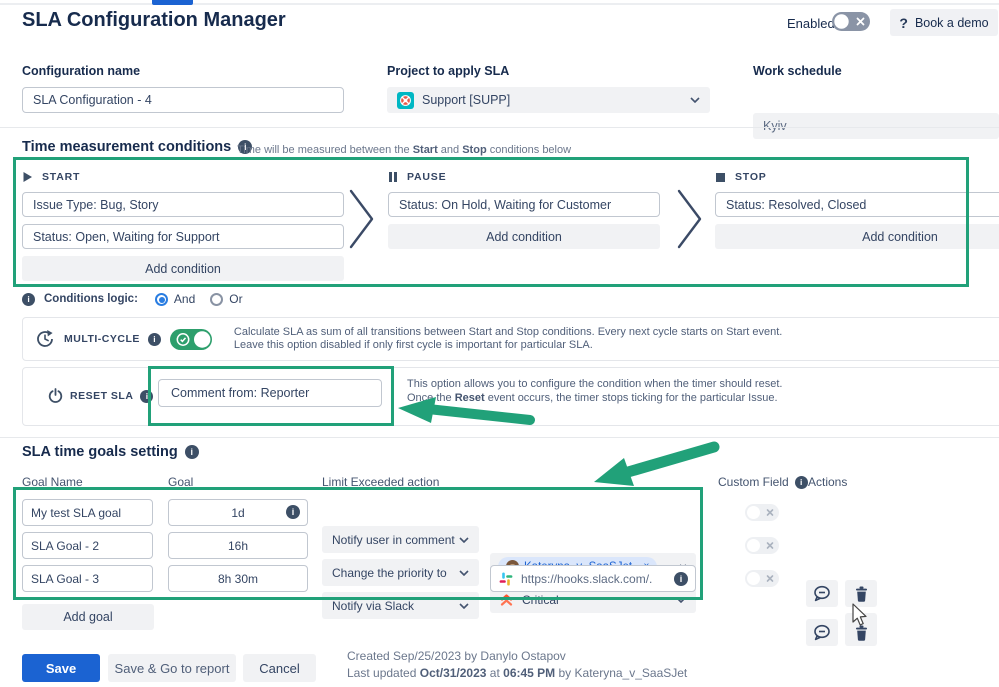  Describe the element at coordinates (172, 2) in the screenshot. I see `active-tab-indicator` at that location.